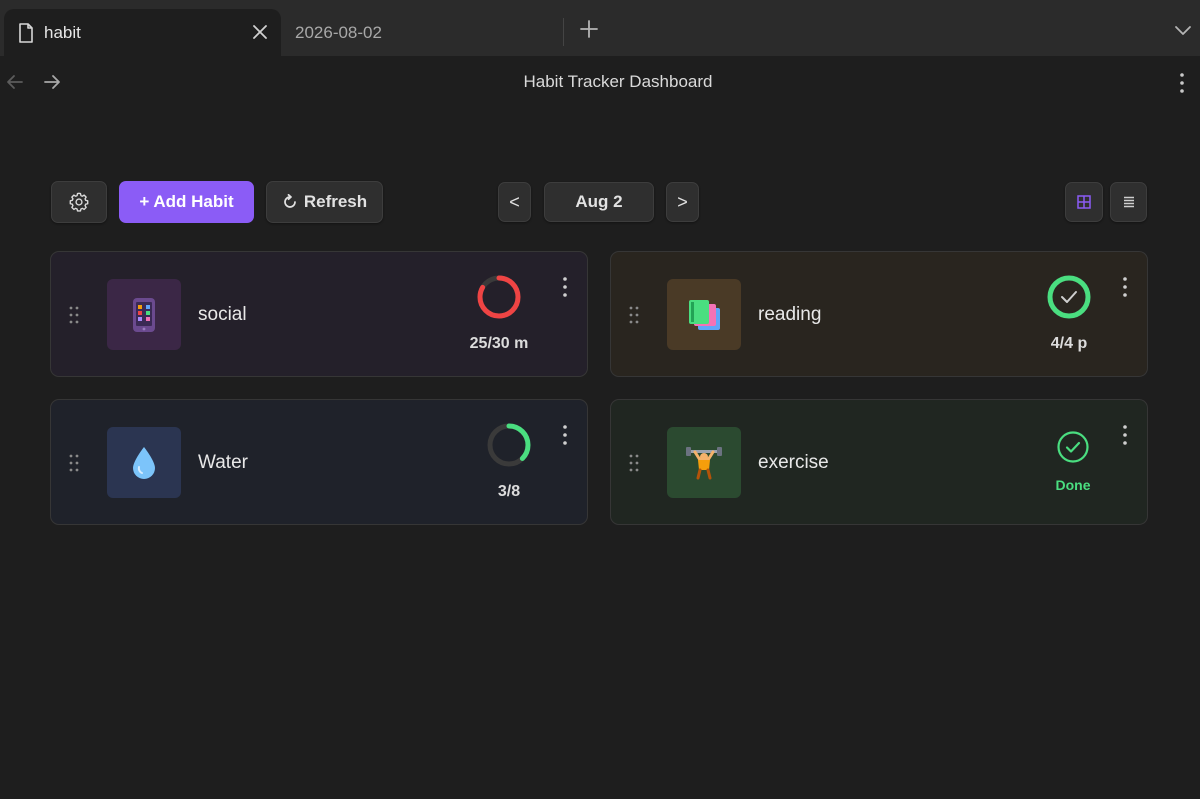 Image resolution: width=1200 pixels, height=799 pixels. I want to click on check-icon, so click(1069, 297).